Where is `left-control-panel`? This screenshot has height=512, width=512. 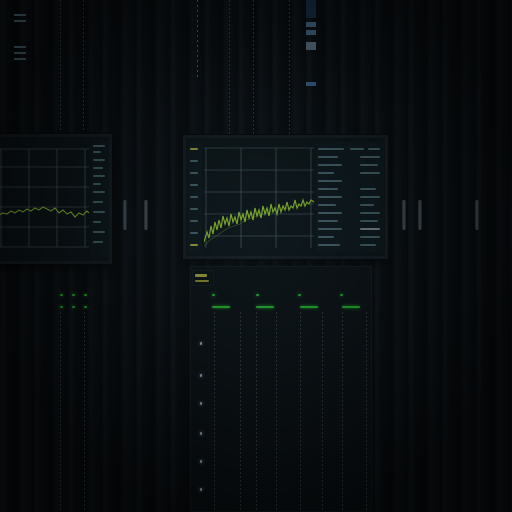
left-control-panel is located at coordinates (100, 199).